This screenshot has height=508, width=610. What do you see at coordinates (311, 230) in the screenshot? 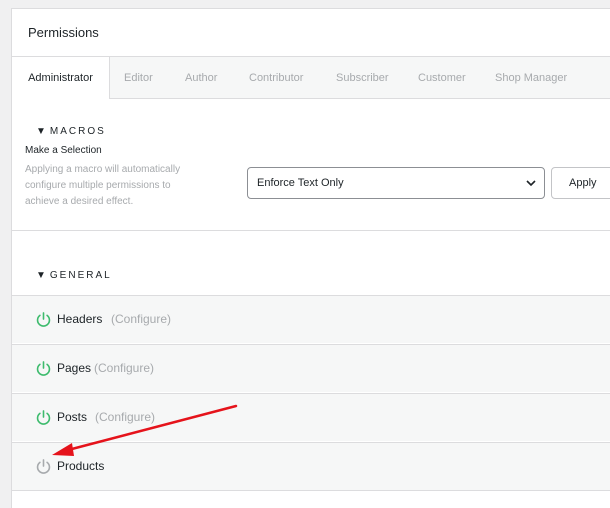
I see `section-divider` at bounding box center [311, 230].